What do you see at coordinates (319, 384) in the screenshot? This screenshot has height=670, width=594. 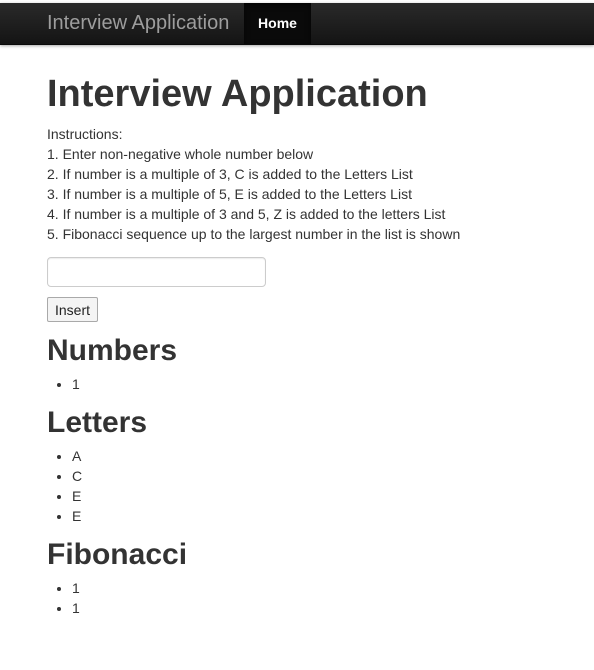 I see `numbers-list-item: 1` at bounding box center [319, 384].